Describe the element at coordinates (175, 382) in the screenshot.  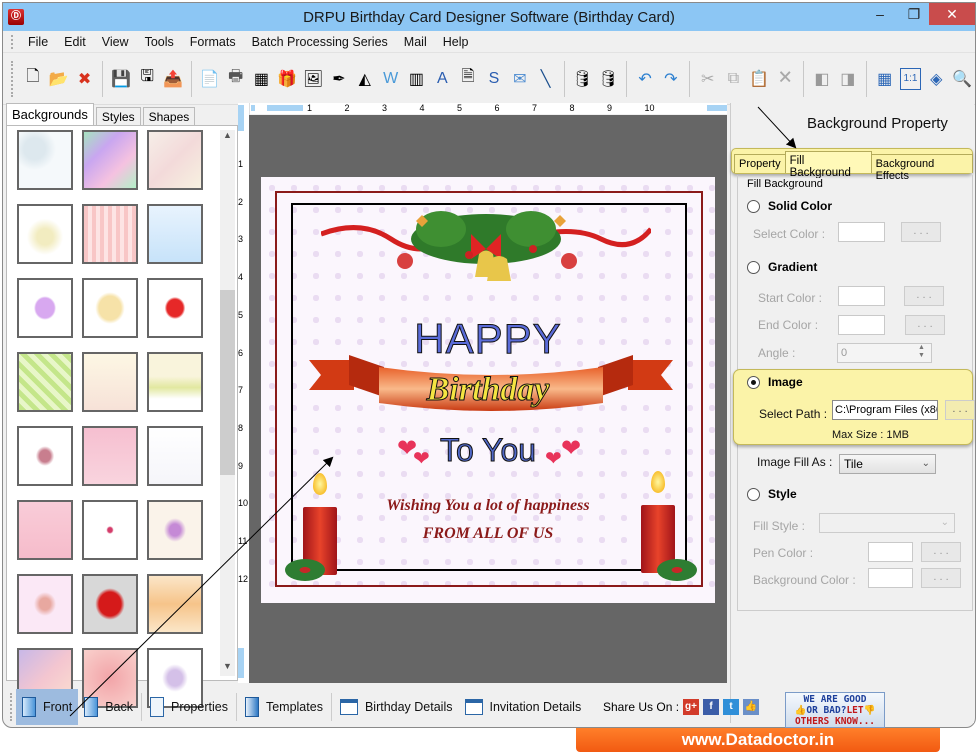
I see `background-thumb-confetti-flowers` at that location.